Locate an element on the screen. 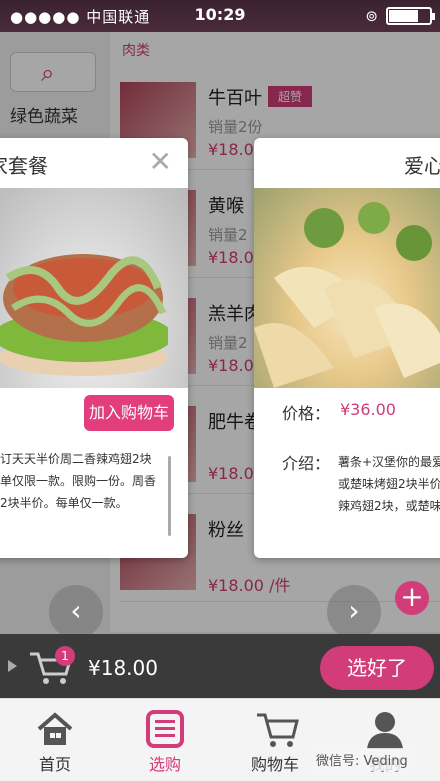 The height and width of the screenshot is (781, 440). scrollbar is located at coordinates (169, 496).